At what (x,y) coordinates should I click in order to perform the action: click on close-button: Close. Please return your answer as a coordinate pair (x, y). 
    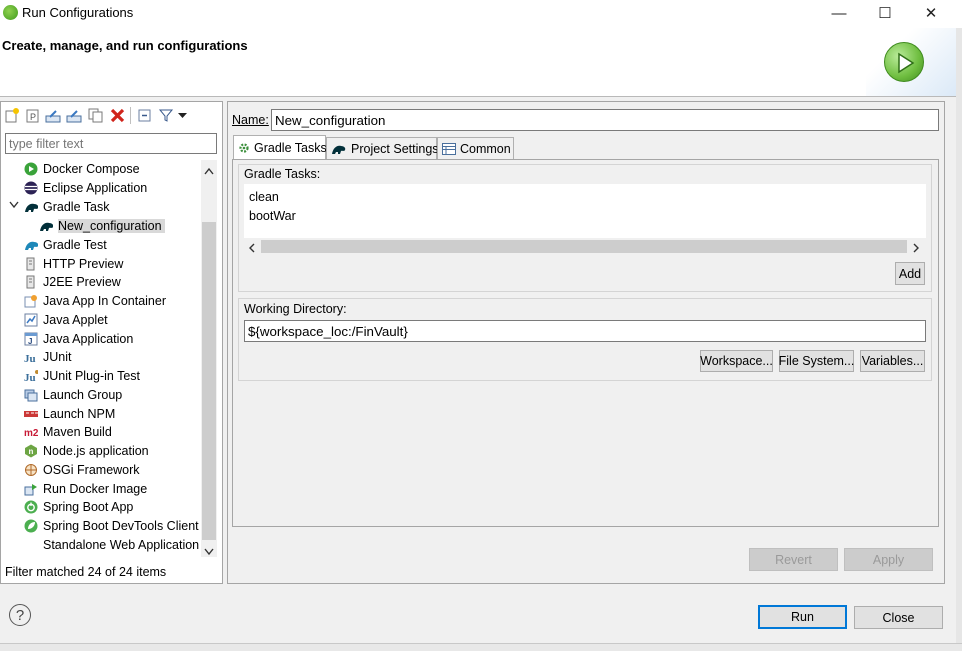
    Looking at the image, I should click on (898, 617).